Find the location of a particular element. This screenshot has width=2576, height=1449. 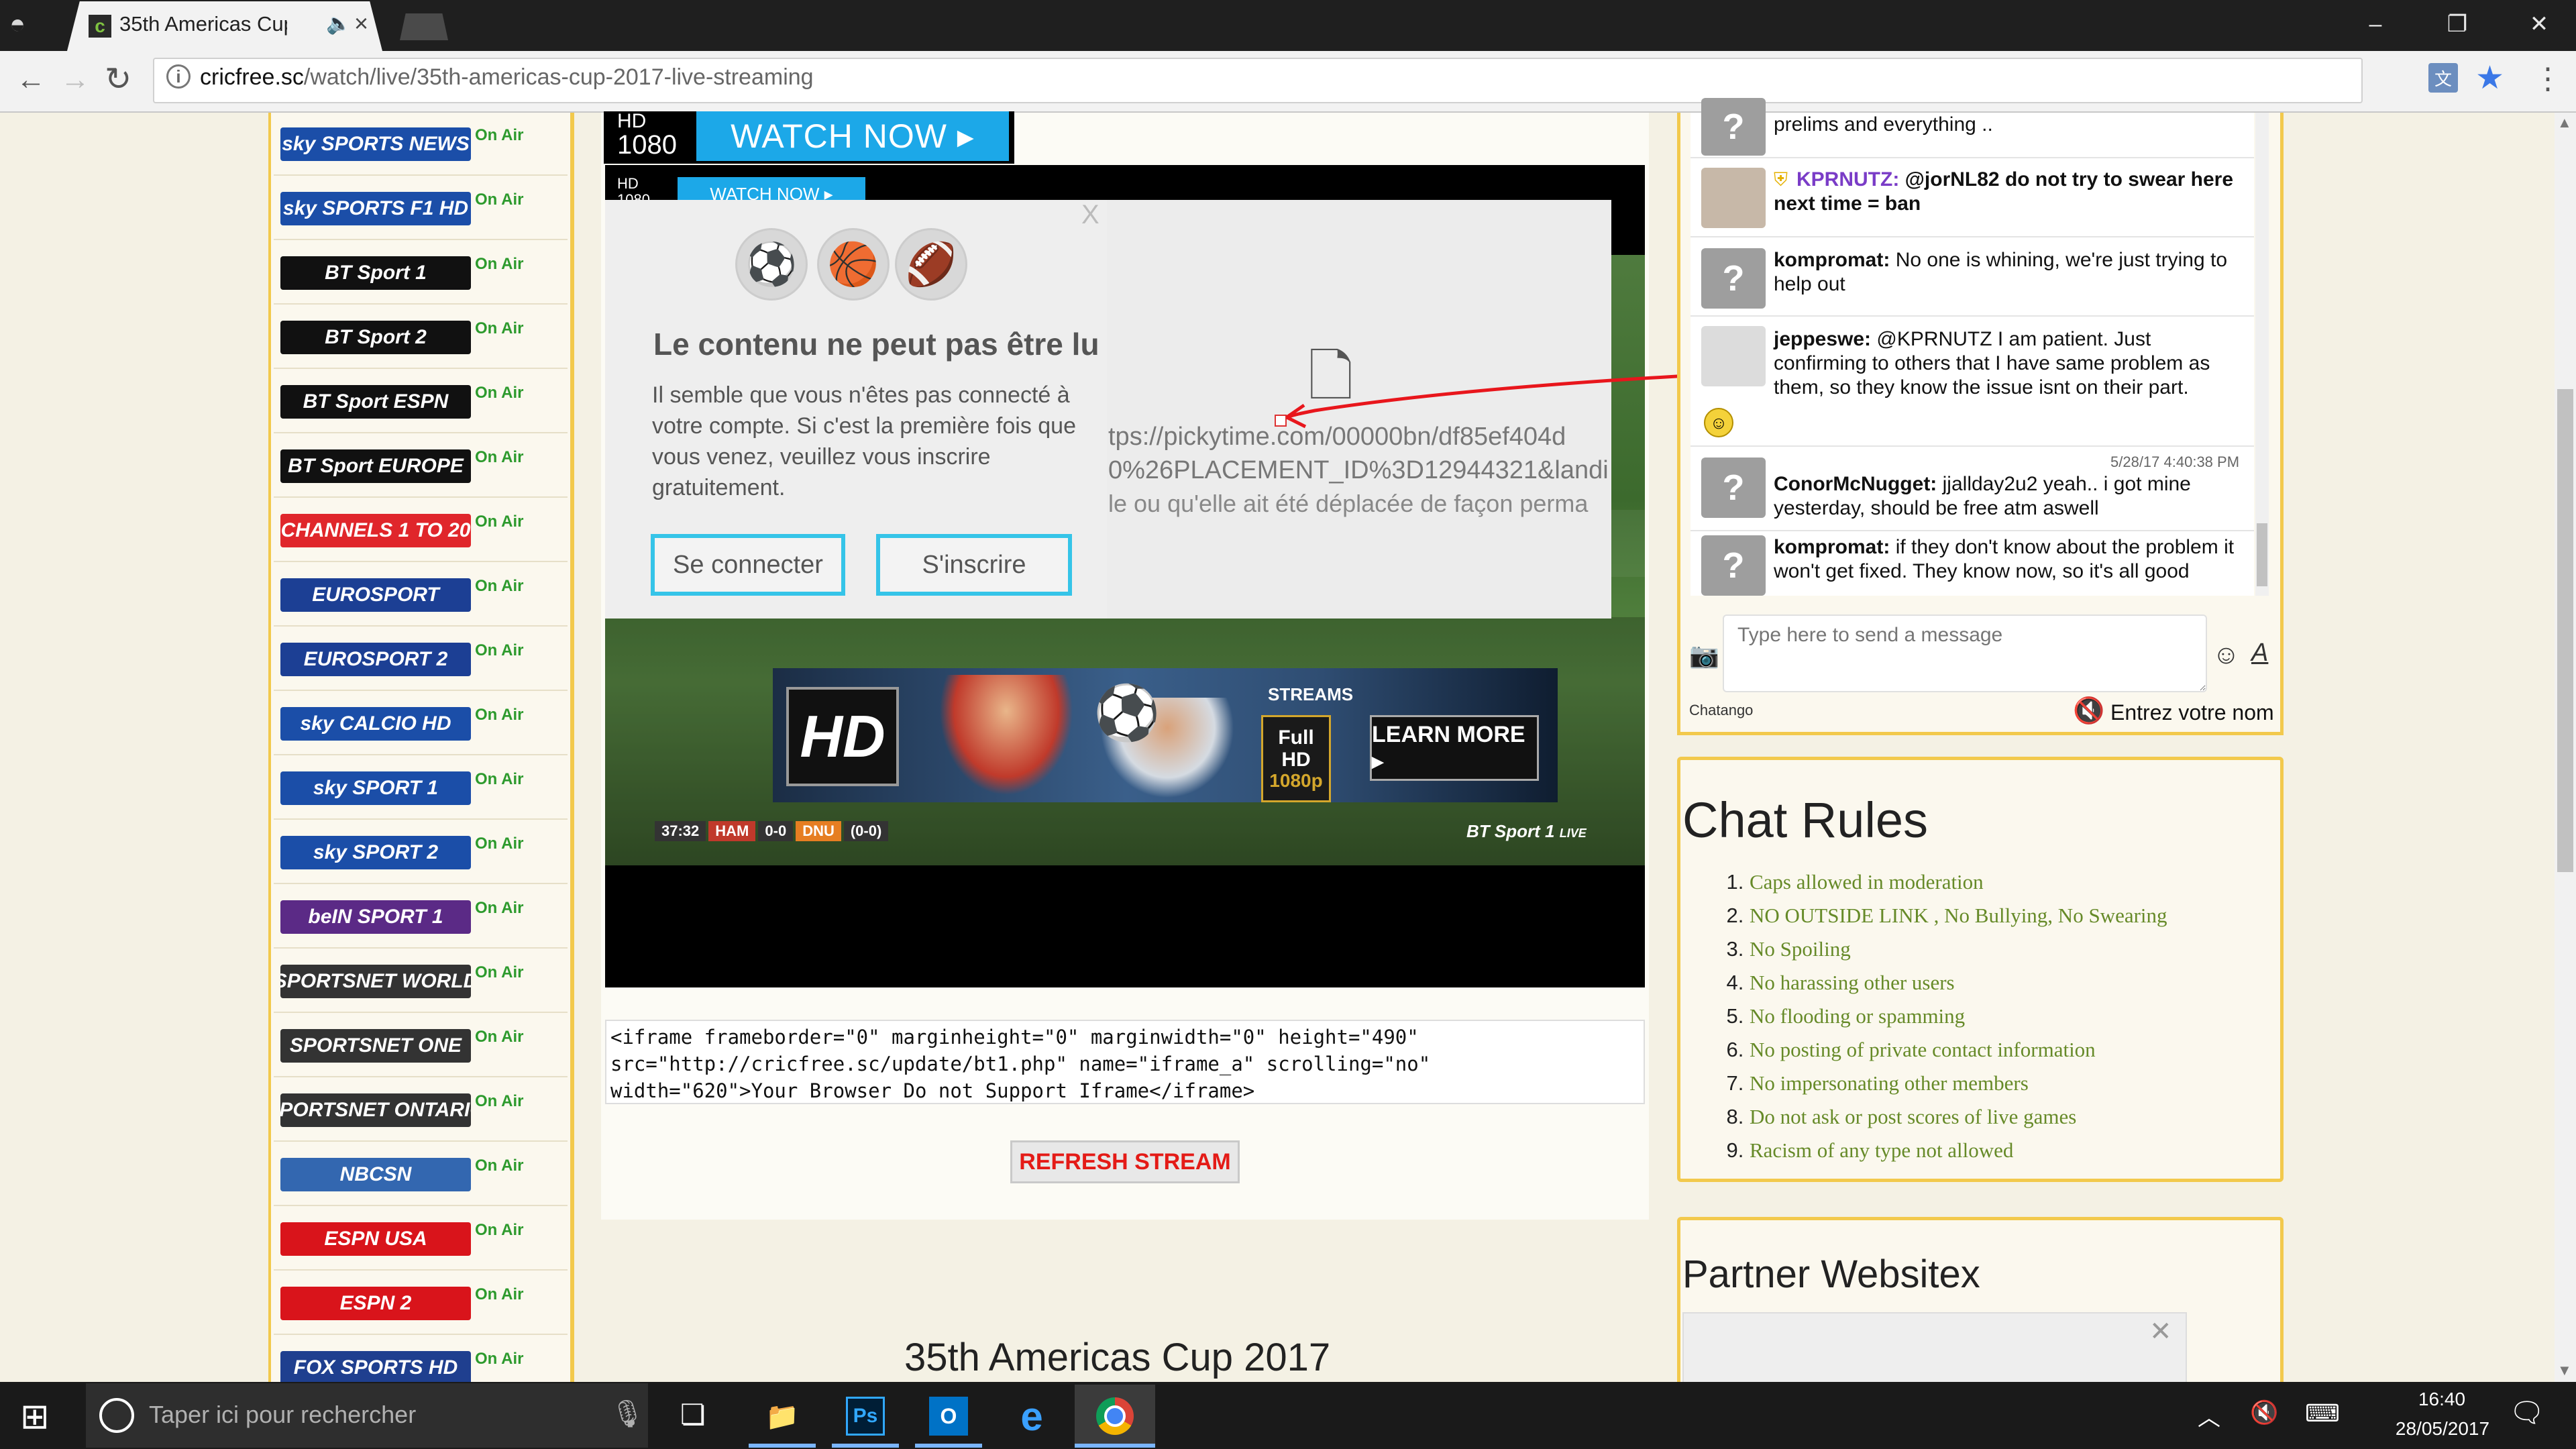

modal-title: Le contenu ne peut pas être lu is located at coordinates (876, 344).